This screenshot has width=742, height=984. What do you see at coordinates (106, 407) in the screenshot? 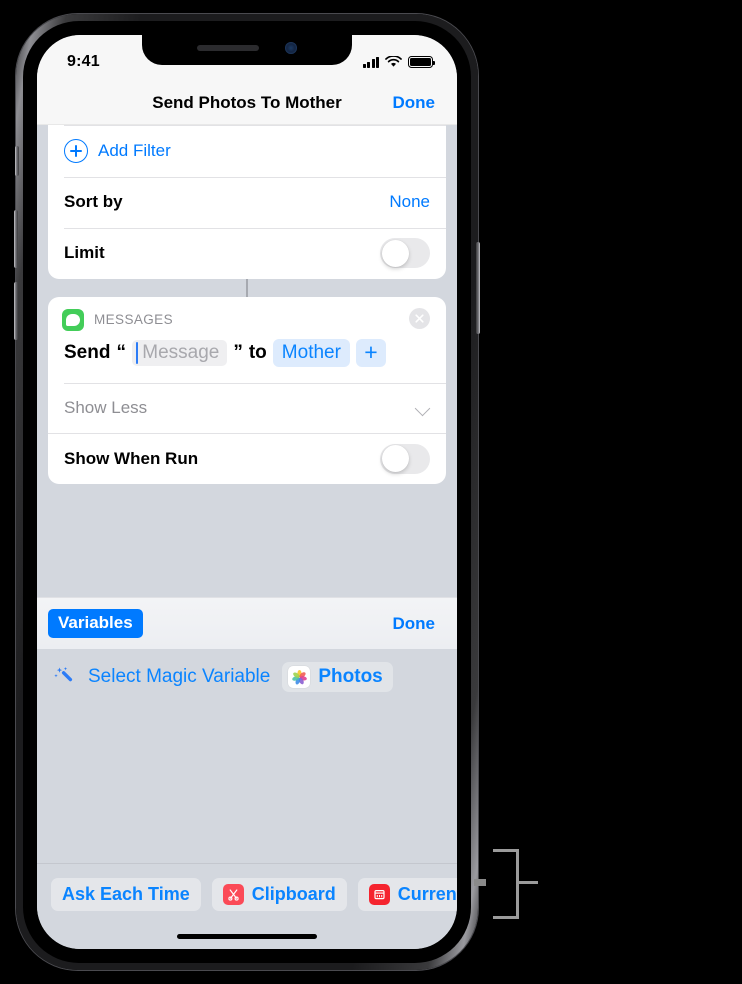
I see `show-less-label: Show Less` at bounding box center [106, 407].